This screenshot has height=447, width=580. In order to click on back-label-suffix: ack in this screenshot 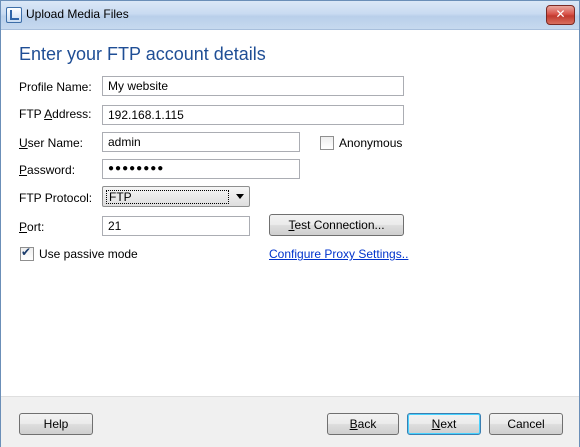, I will do `click(367, 424)`.